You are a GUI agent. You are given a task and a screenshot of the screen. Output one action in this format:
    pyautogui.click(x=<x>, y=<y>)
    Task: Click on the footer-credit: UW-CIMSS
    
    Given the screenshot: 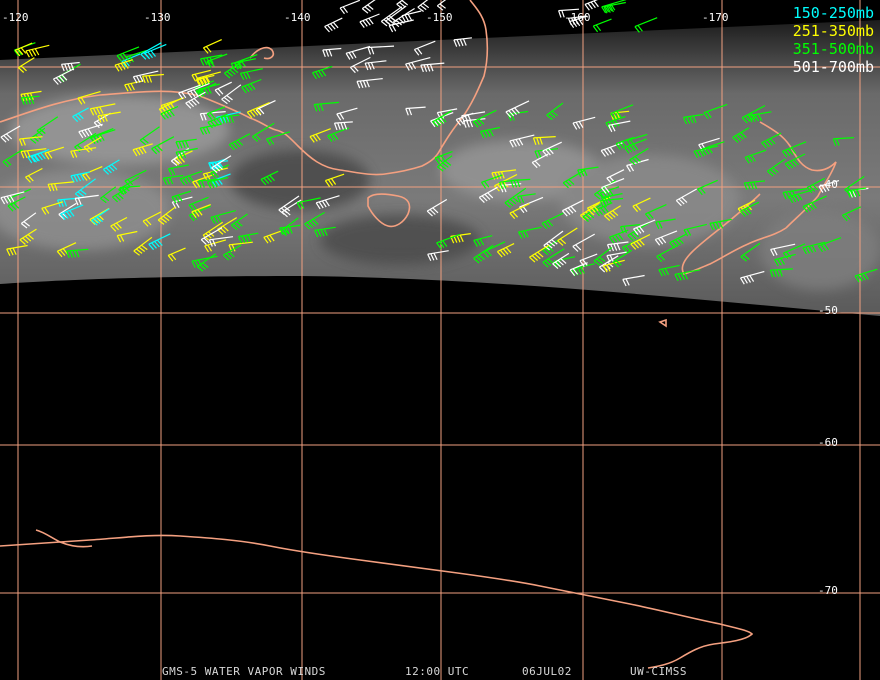 What is the action you would take?
    pyautogui.click(x=658, y=671)
    